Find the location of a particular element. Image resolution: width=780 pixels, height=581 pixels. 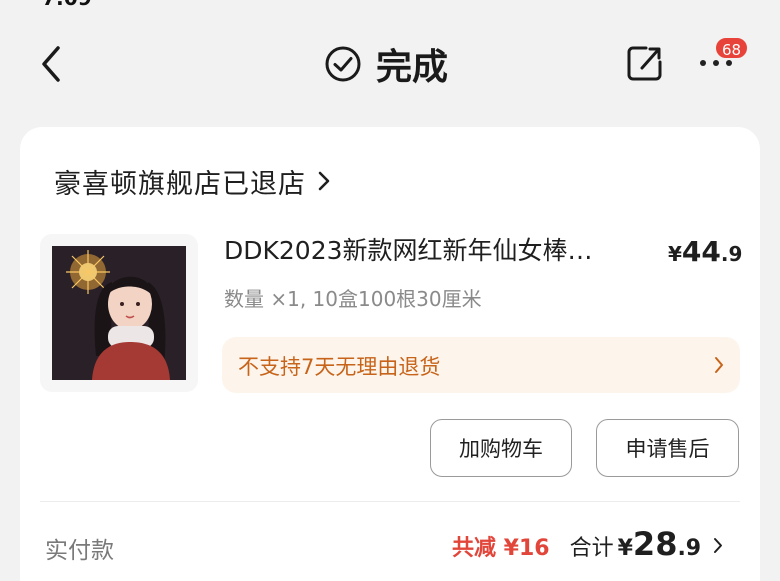

return-policy-notice: 不支持7天无理由退货 is located at coordinates (481, 365).